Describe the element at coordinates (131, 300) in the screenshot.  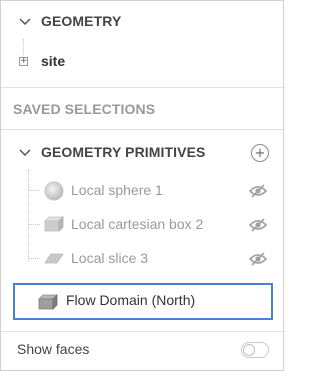
I see `item-label: Flow Domain (North)` at that location.